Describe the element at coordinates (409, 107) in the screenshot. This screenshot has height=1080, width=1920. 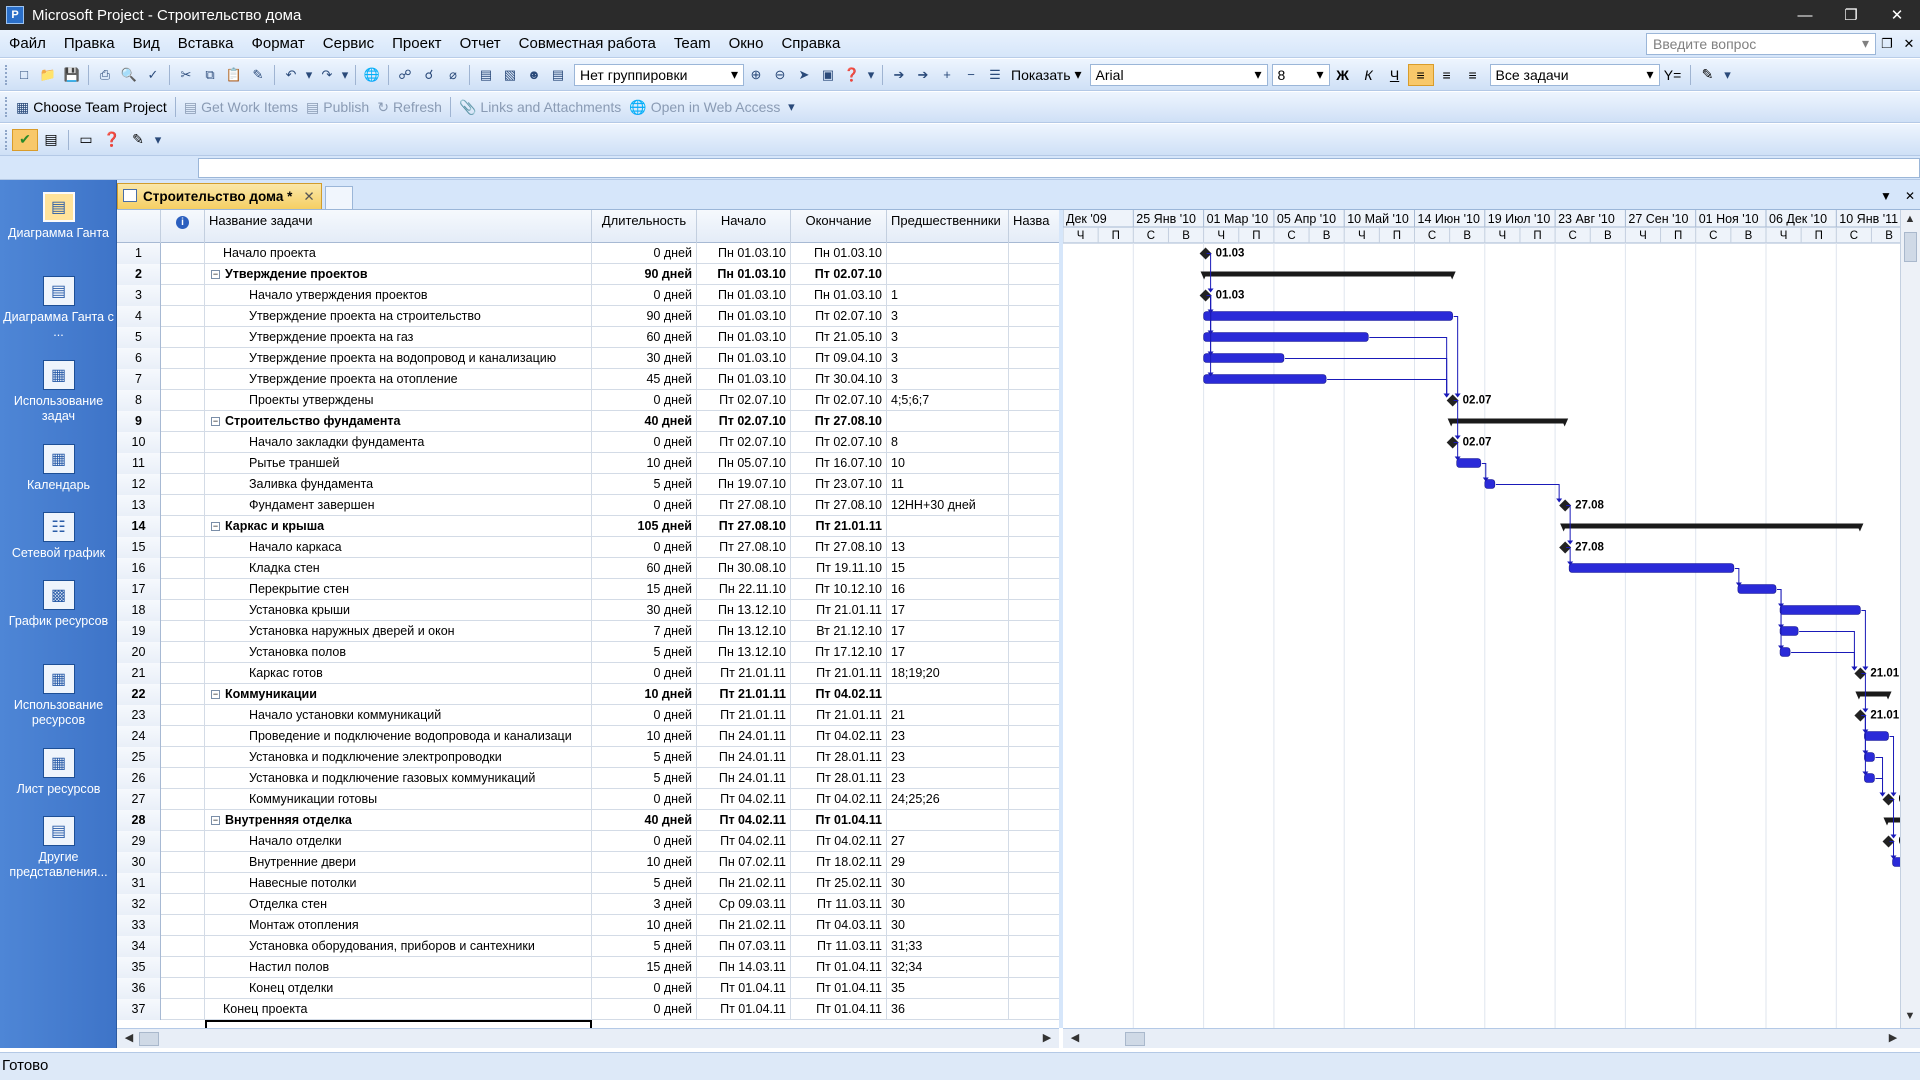
I see `refresh-button: ↻ Refresh` at that location.